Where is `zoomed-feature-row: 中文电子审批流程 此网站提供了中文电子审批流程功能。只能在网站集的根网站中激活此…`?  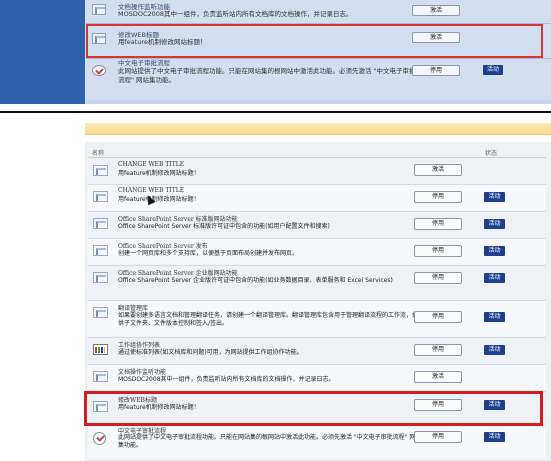 zoomed-feature-row: 中文电子审批流程 此网站提供了中文电子审批流程功能。只能在网站集的根网站中激活此… is located at coordinates (318, 79).